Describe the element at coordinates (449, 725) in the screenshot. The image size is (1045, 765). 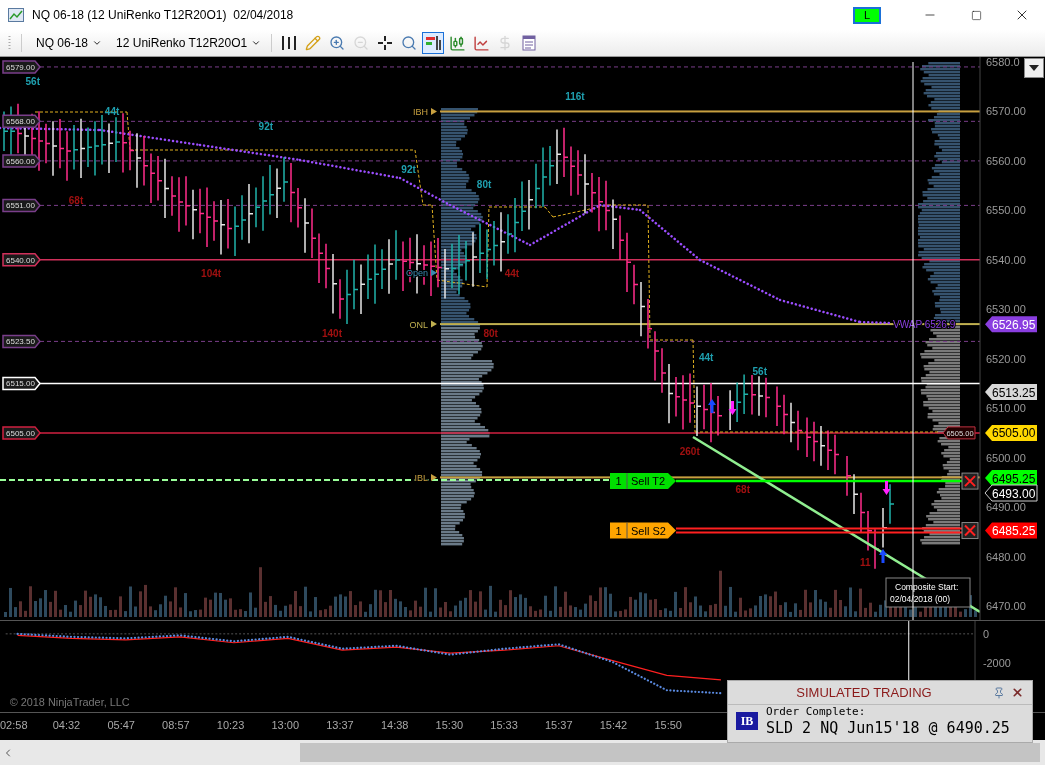
I see `time-axis-label: 15:30` at that location.